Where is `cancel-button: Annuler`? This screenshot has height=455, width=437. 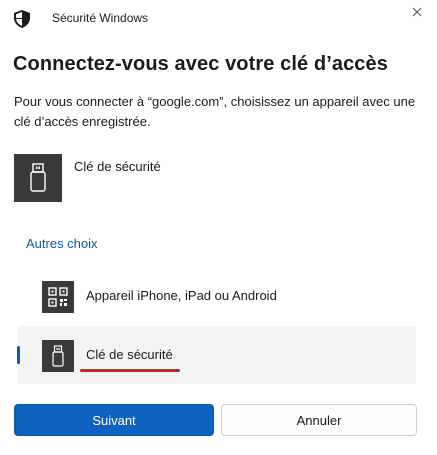 cancel-button: Annuler is located at coordinates (319, 420).